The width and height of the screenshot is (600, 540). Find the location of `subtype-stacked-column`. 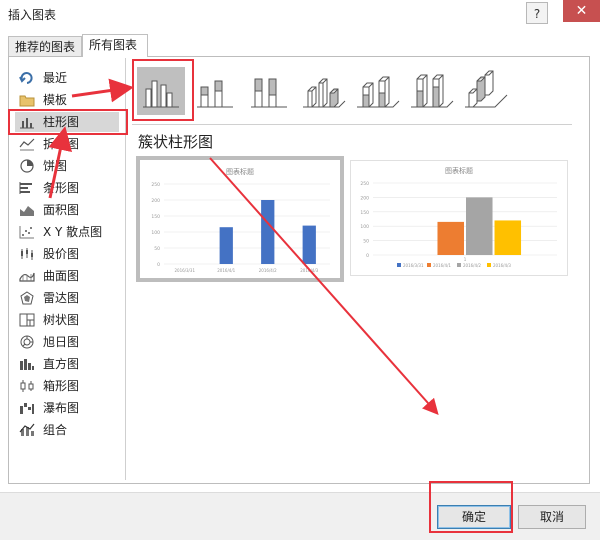

subtype-stacked-column is located at coordinates (215, 91).